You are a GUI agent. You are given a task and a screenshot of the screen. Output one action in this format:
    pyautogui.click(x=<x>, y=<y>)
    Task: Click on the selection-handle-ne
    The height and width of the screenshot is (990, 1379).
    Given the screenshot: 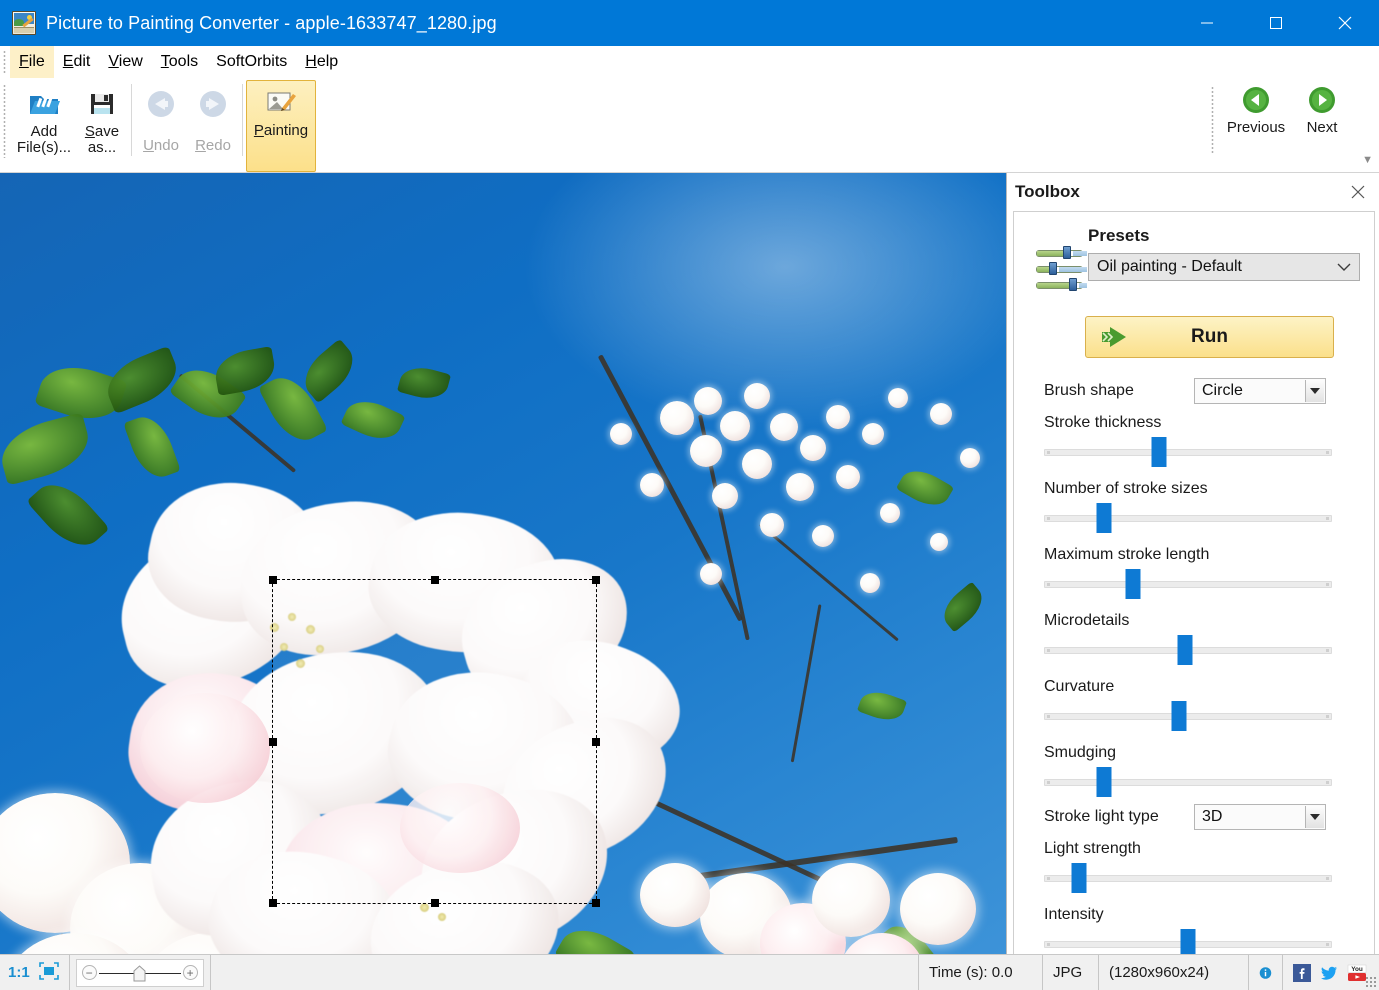 What is the action you would take?
    pyautogui.click(x=596, y=580)
    